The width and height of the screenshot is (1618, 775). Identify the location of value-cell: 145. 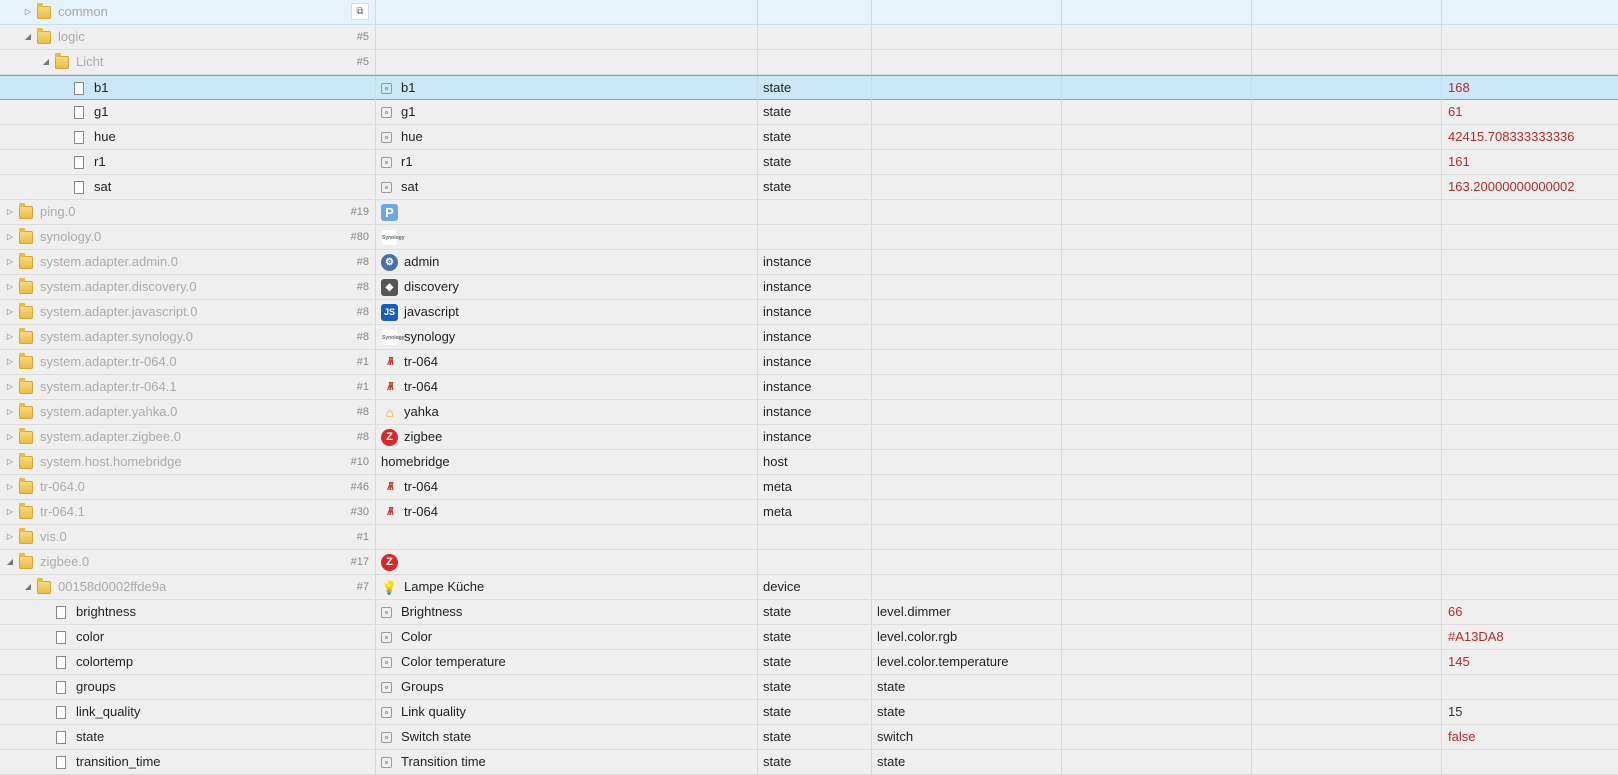
(1530, 662).